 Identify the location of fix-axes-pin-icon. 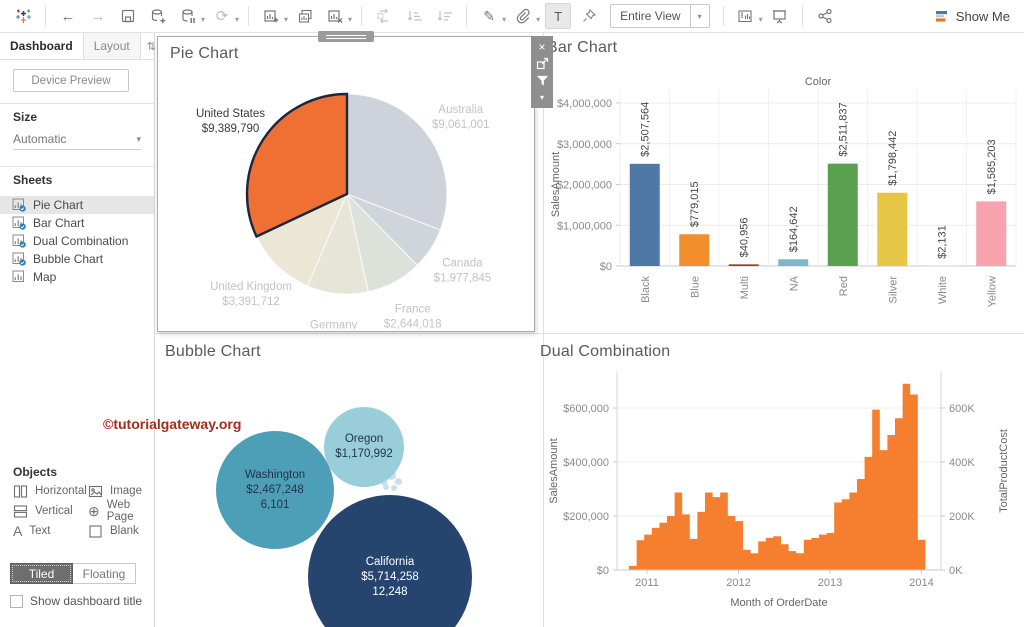
(589, 16).